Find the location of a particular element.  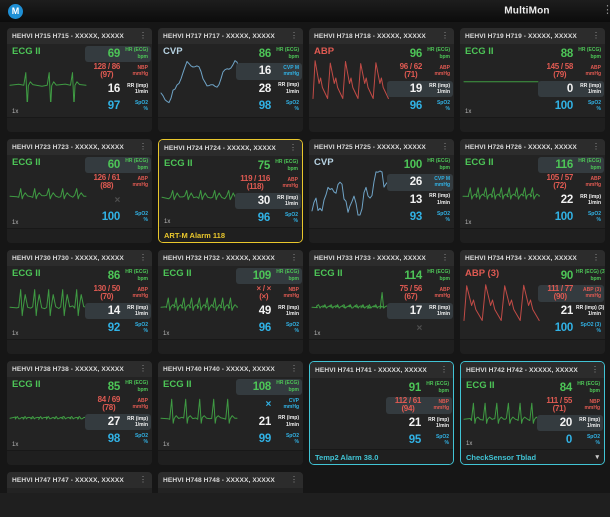

sweep-speed: 1x is located at coordinates (468, 223).